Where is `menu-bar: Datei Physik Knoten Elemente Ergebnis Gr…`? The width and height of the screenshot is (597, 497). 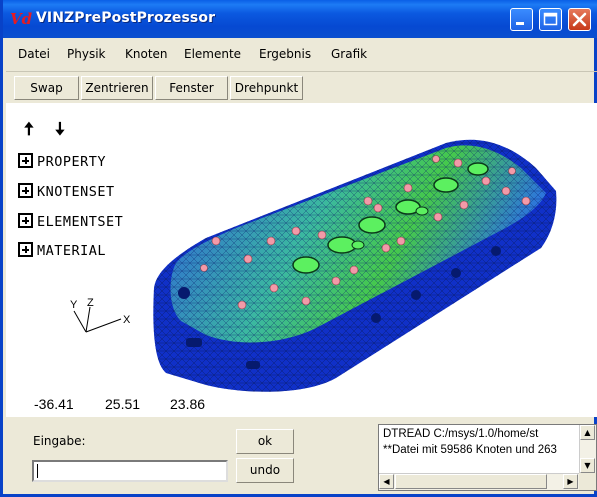 menu-bar: Datei Physik Knoten Elemente Ergebnis Gr… is located at coordinates (301, 54).